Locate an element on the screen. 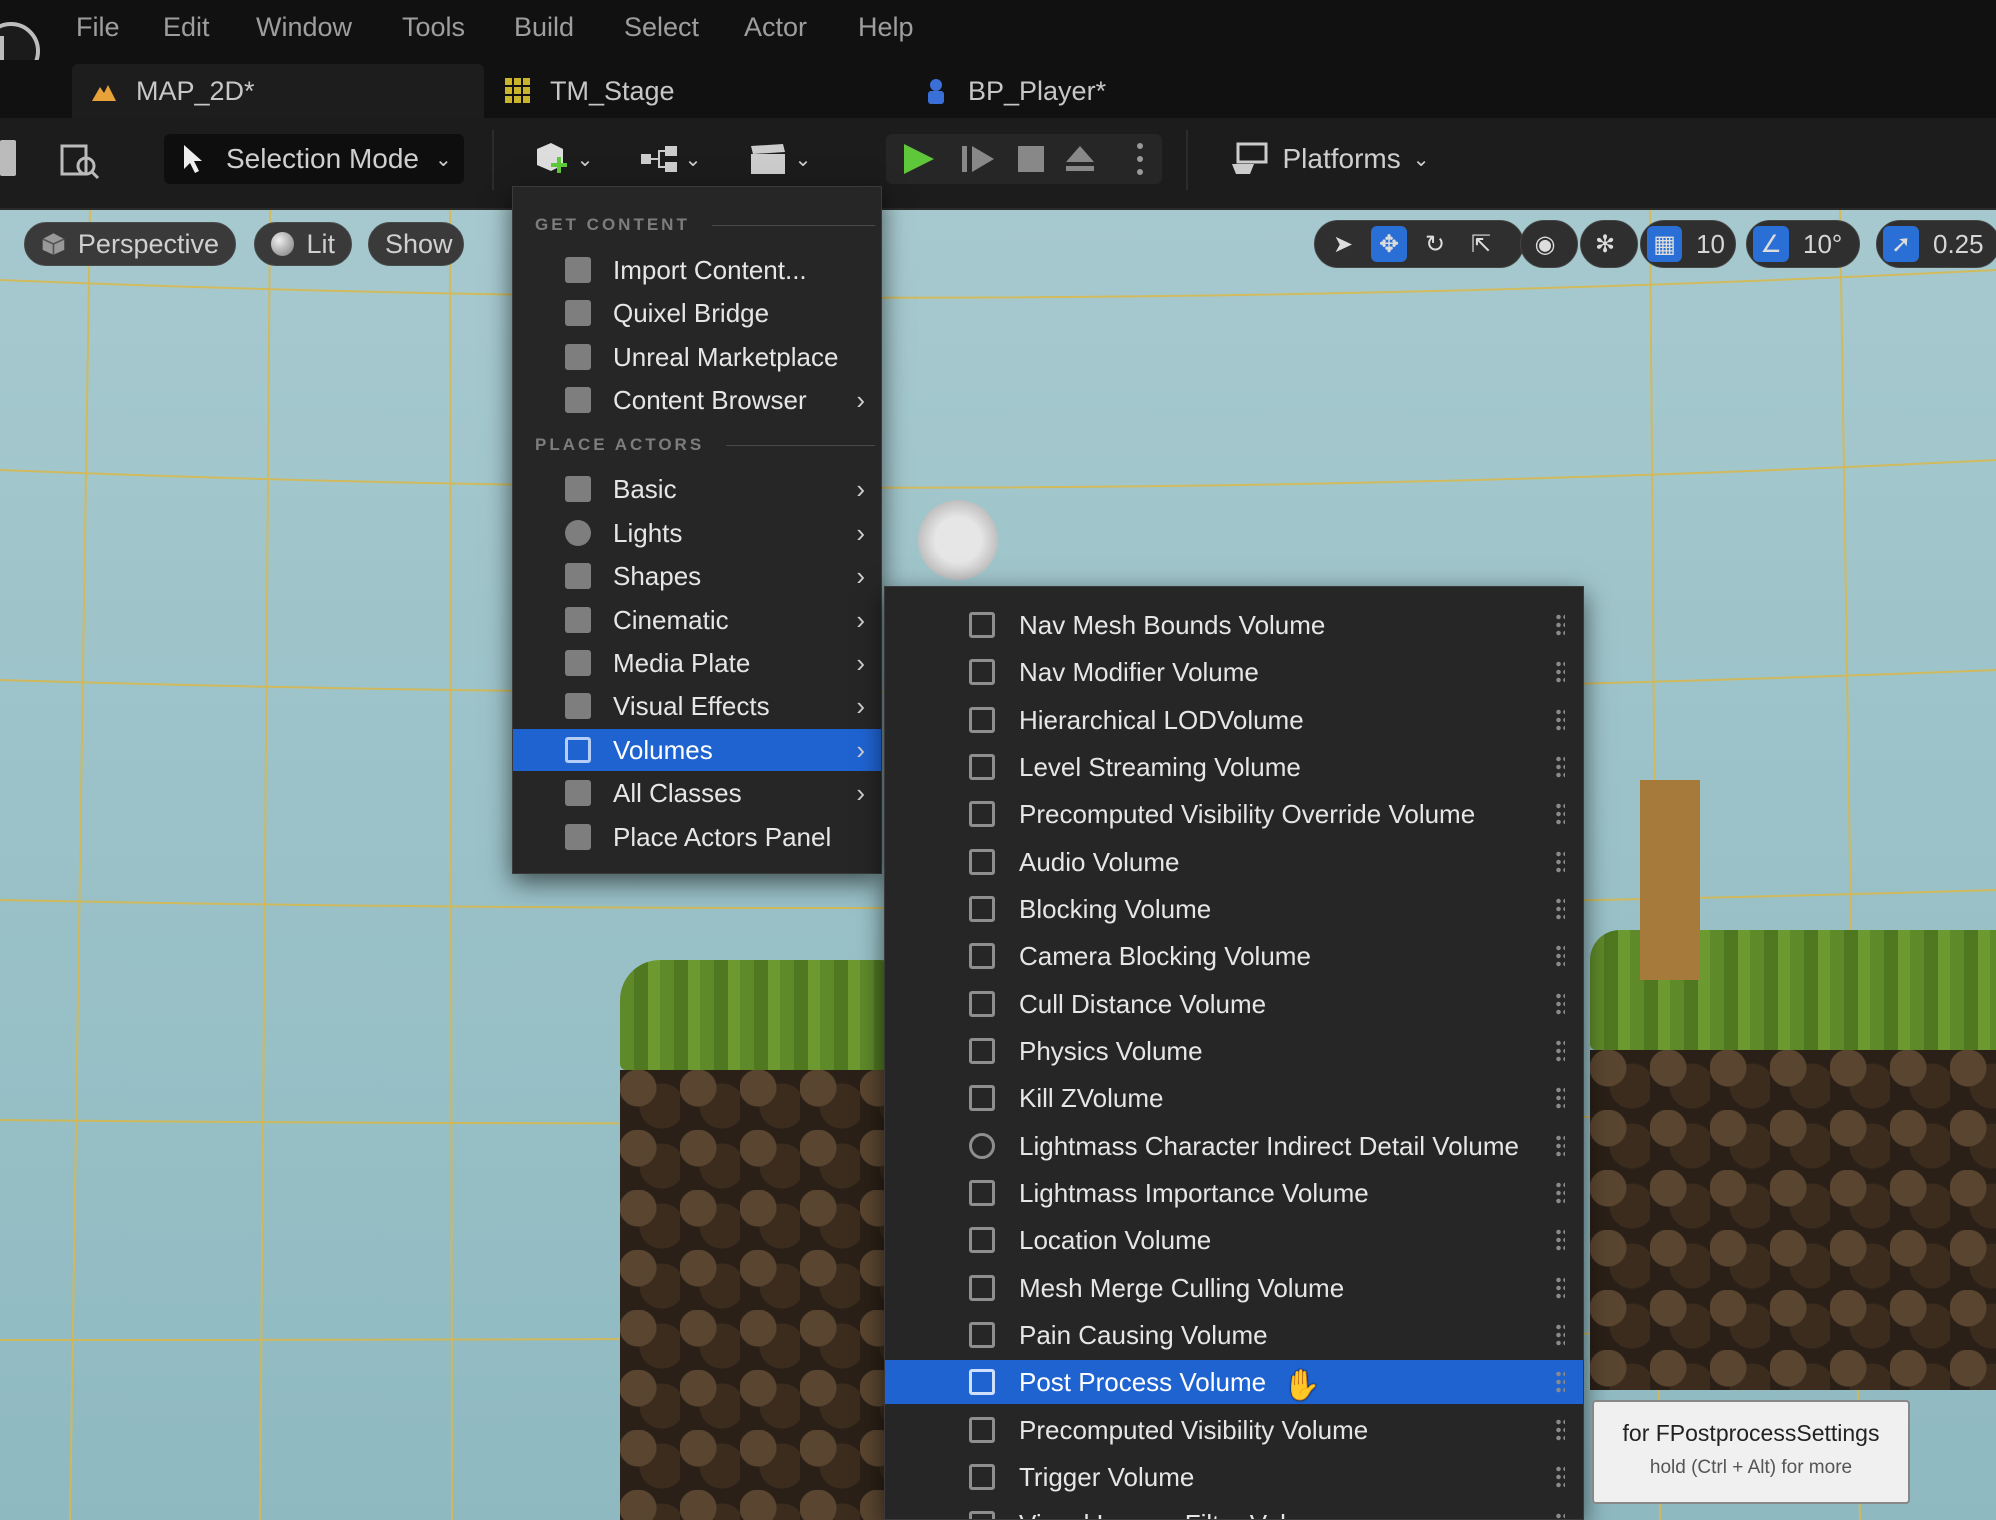  menu-item-lights: Lights › is located at coordinates (697, 533).